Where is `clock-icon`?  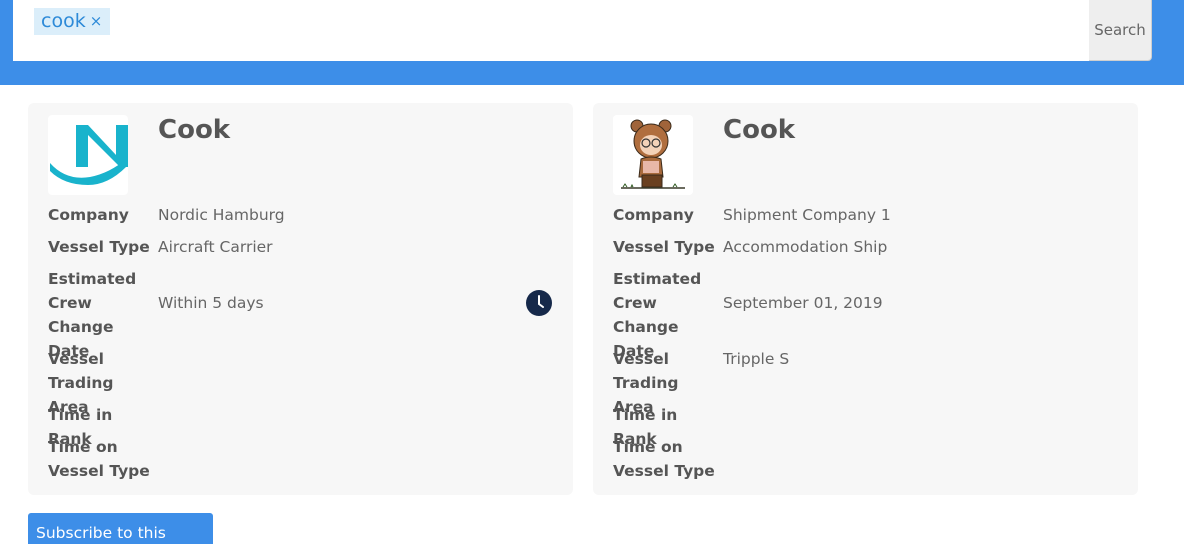
clock-icon is located at coordinates (539, 303).